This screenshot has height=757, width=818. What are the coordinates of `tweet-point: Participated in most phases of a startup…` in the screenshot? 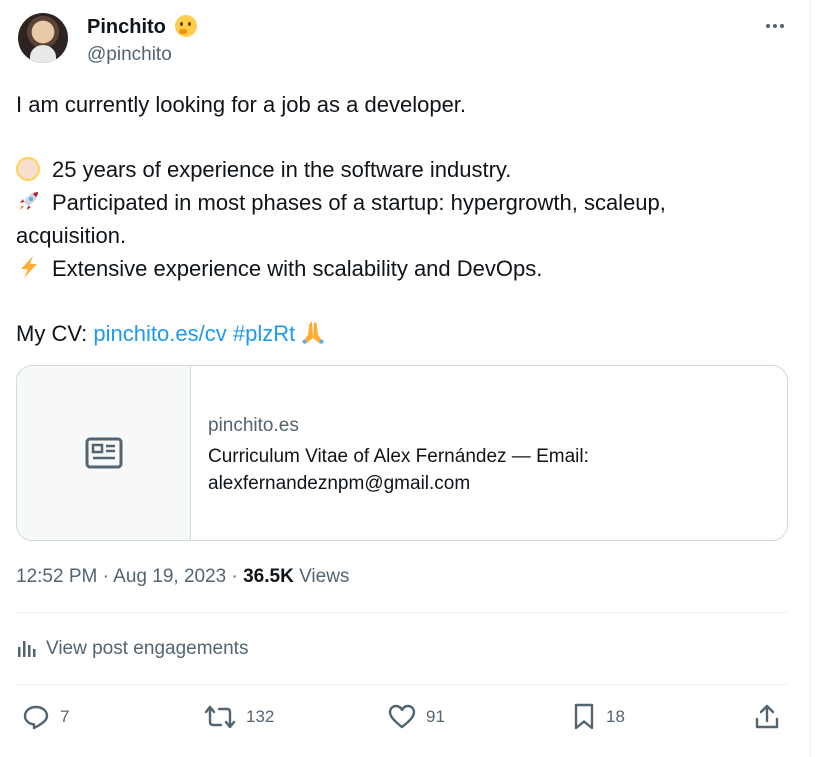 It's located at (401, 202).